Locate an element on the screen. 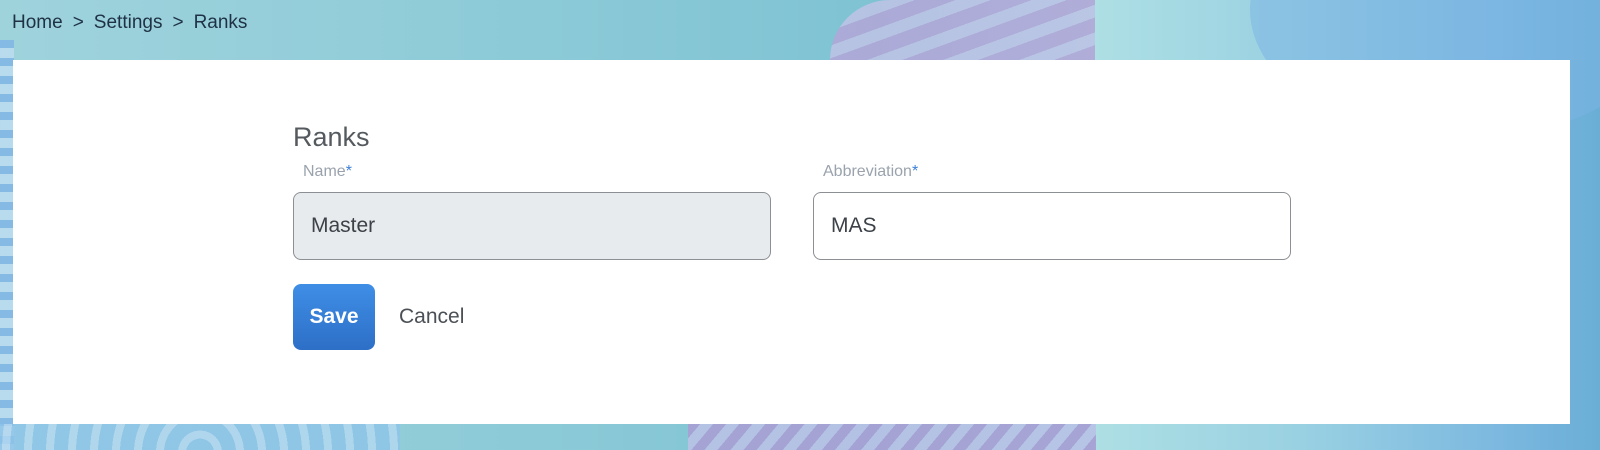 The image size is (1600, 450). breadcrumb-ranks: Ranks is located at coordinates (221, 23).